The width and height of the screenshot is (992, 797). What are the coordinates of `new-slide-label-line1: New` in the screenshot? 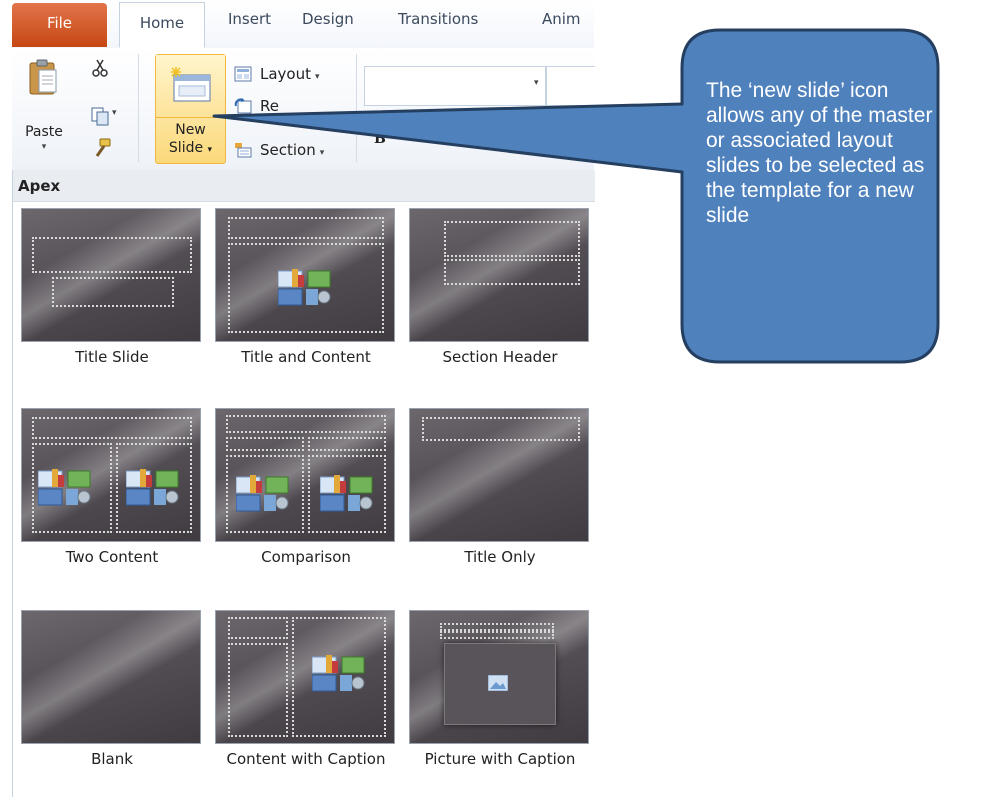 It's located at (190, 130).